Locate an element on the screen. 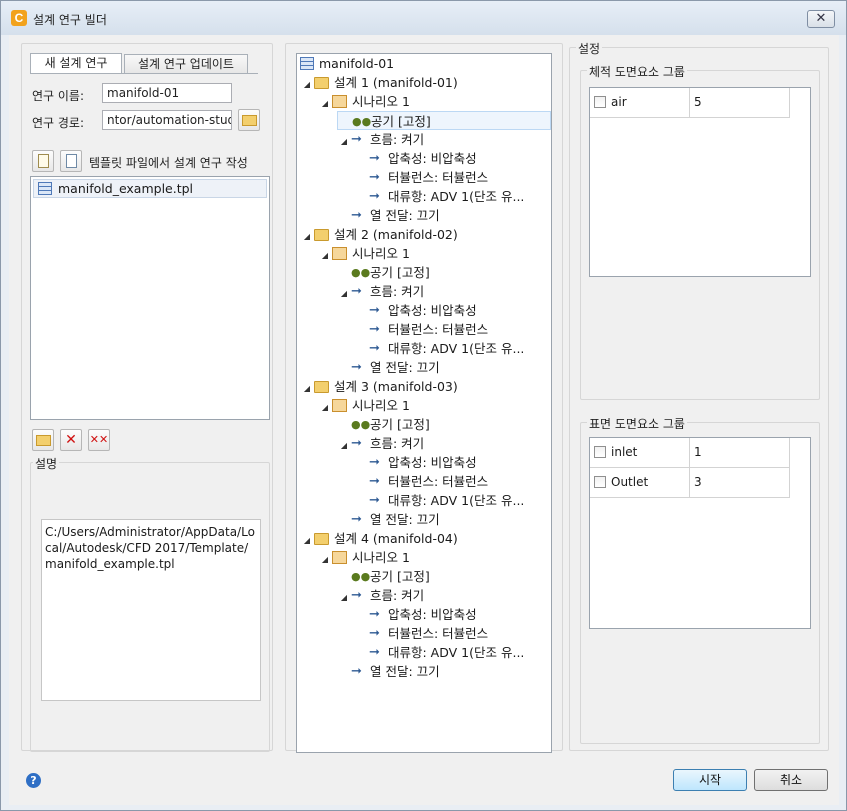 This screenshot has height=811, width=847. tree-design-4: ◢ 설계 4 (manifold-04) is located at coordinates (379, 538).